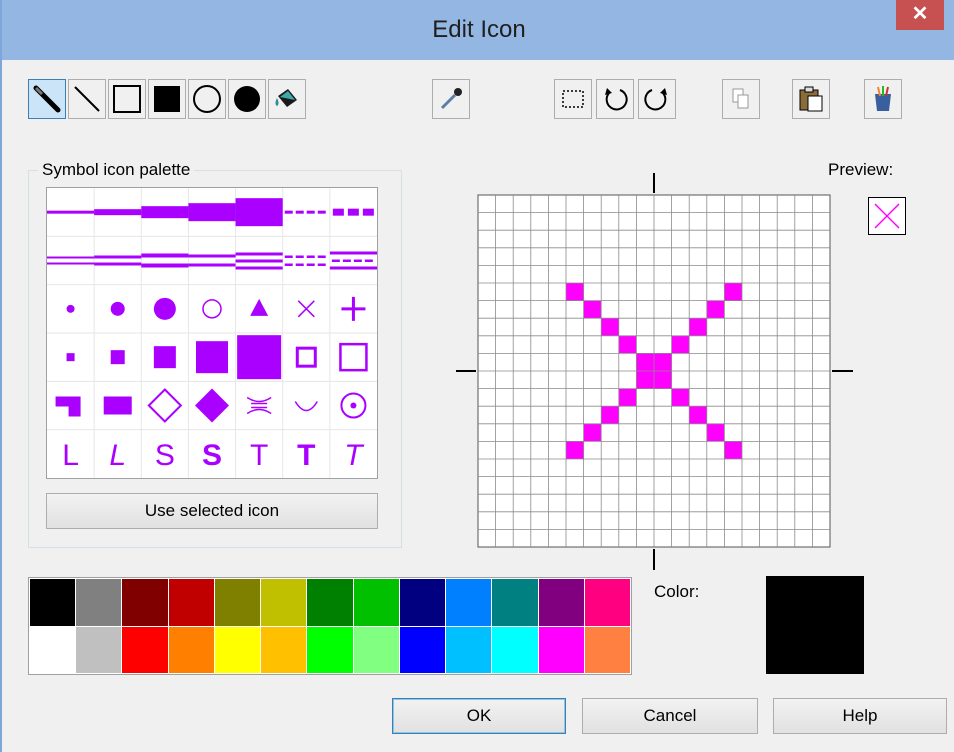  Describe the element at coordinates (47, 99) in the screenshot. I see `pencil-tool` at that location.